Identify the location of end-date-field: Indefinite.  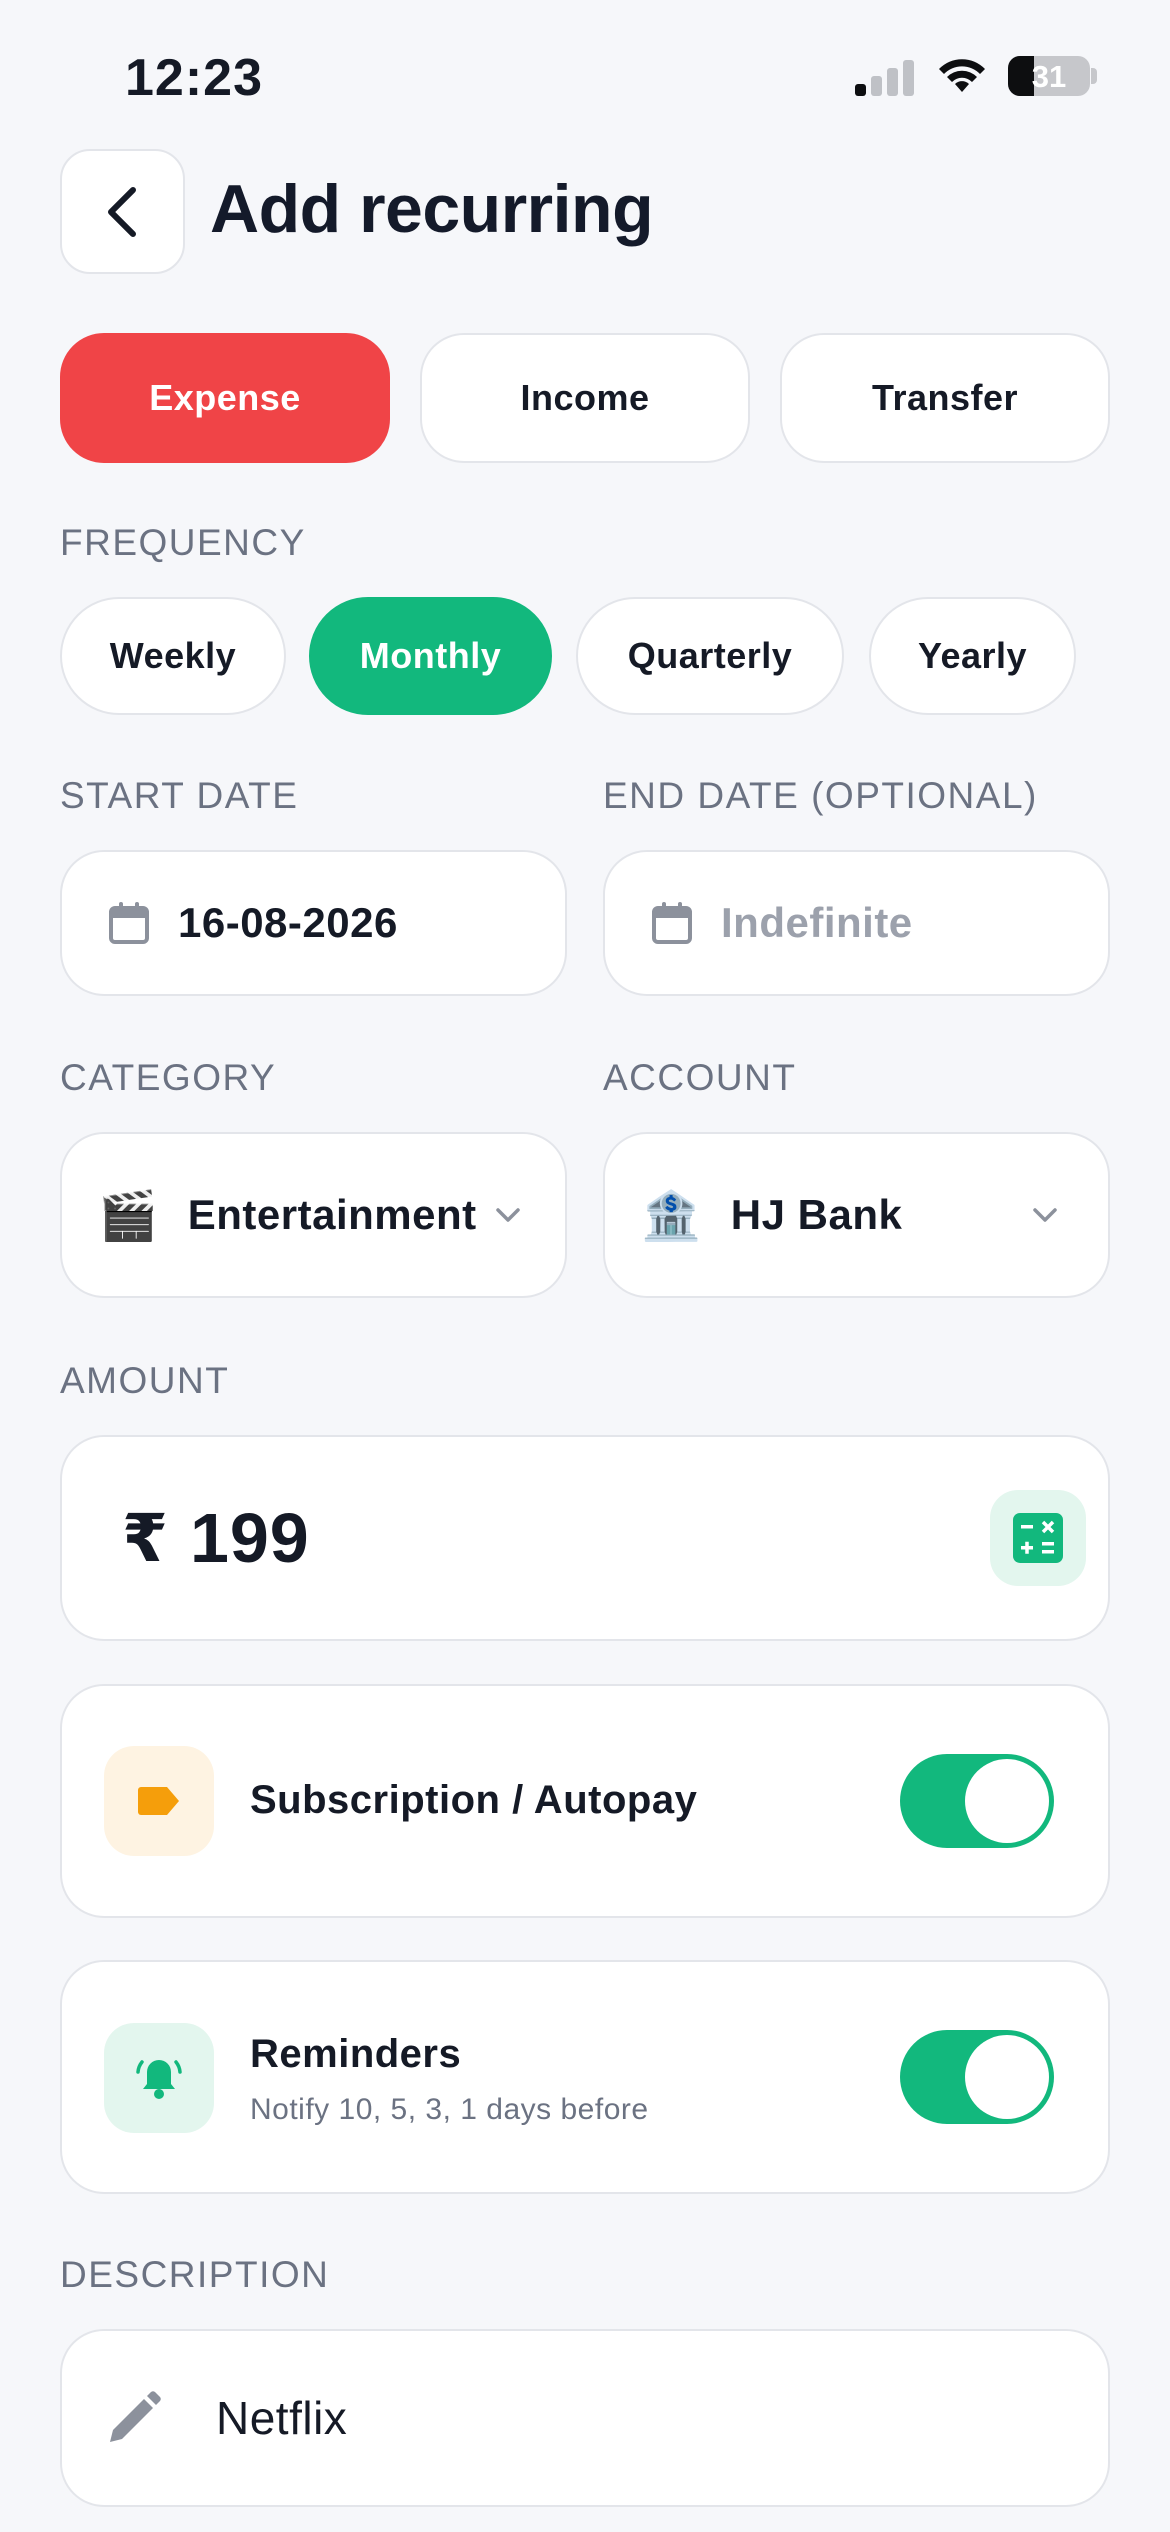
(856, 923).